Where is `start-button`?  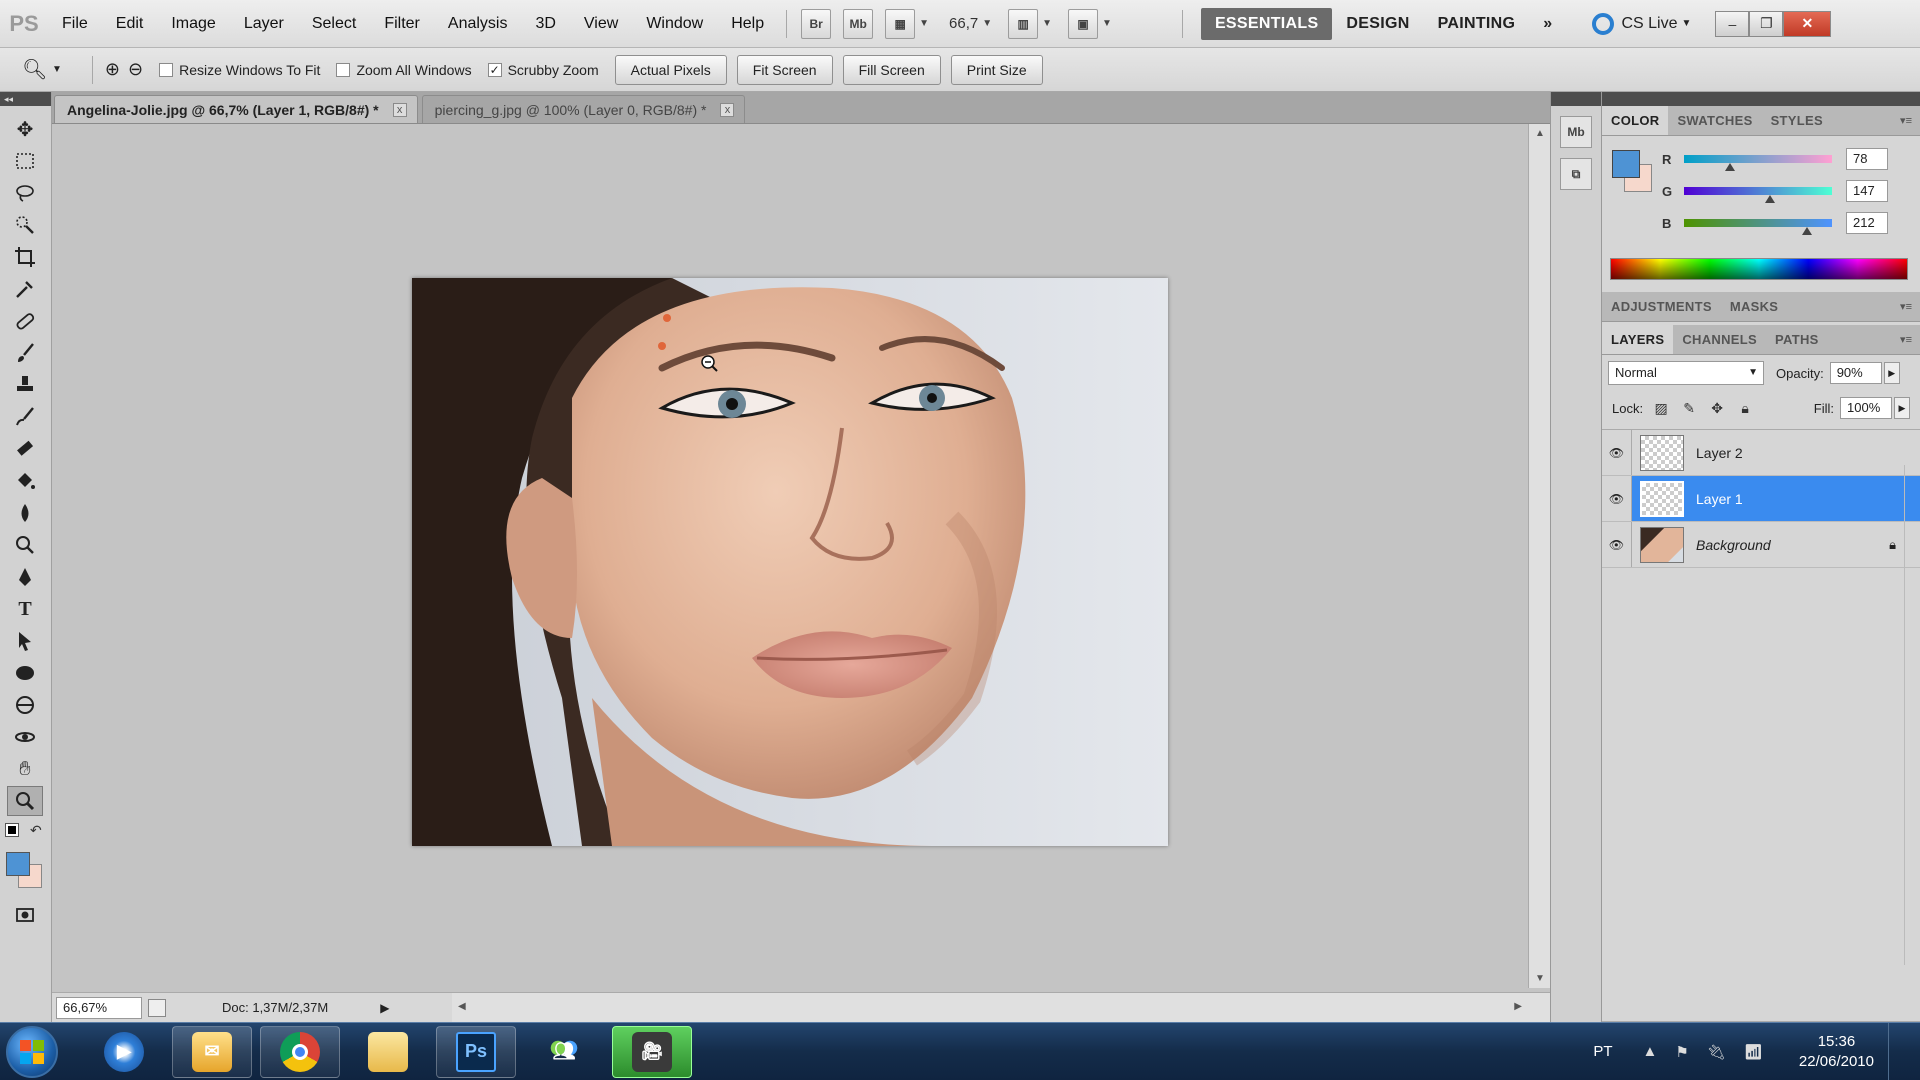
start-button is located at coordinates (32, 1051).